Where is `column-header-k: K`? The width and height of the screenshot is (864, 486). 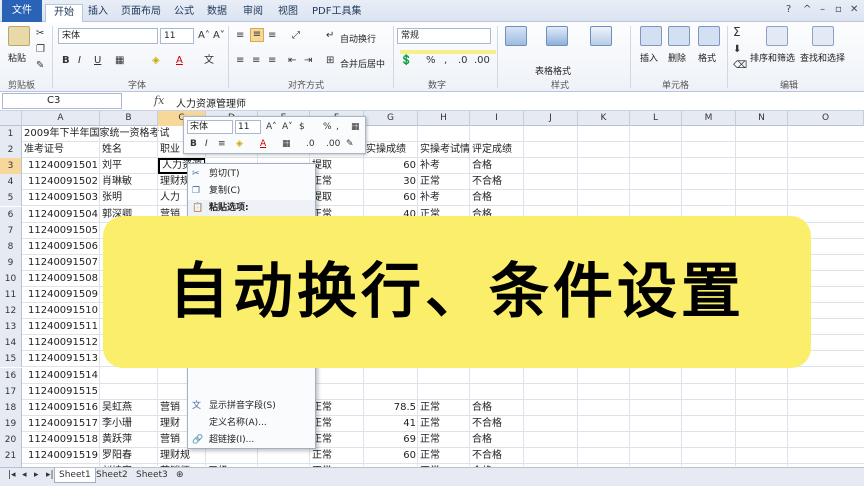 column-header-k: K is located at coordinates (604, 118).